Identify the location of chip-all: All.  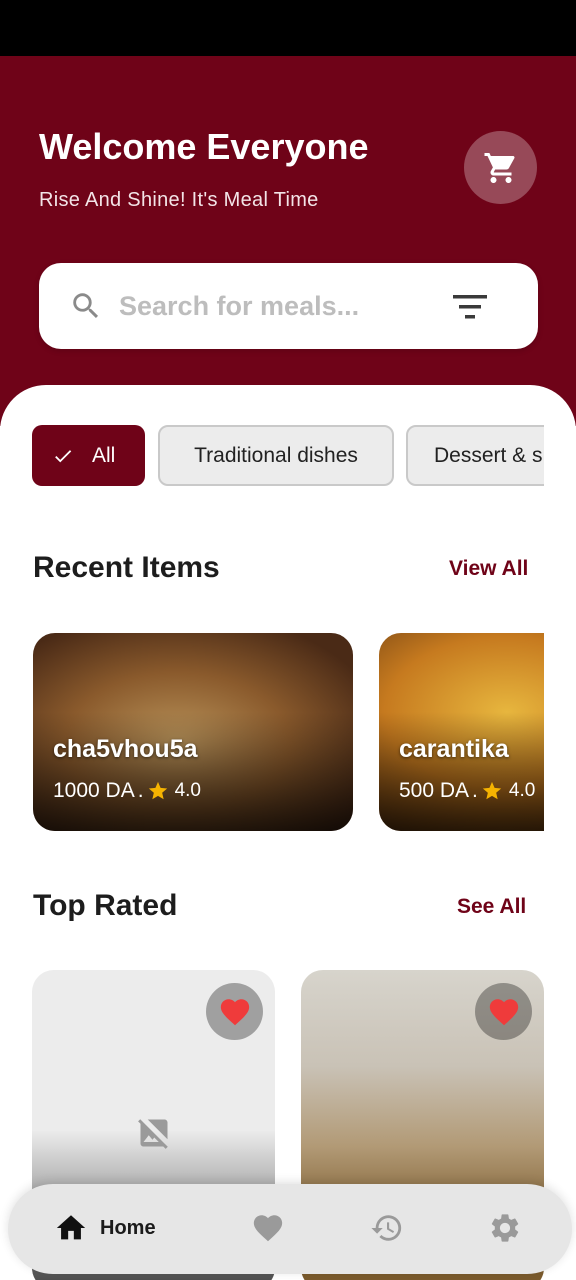
(88, 455).